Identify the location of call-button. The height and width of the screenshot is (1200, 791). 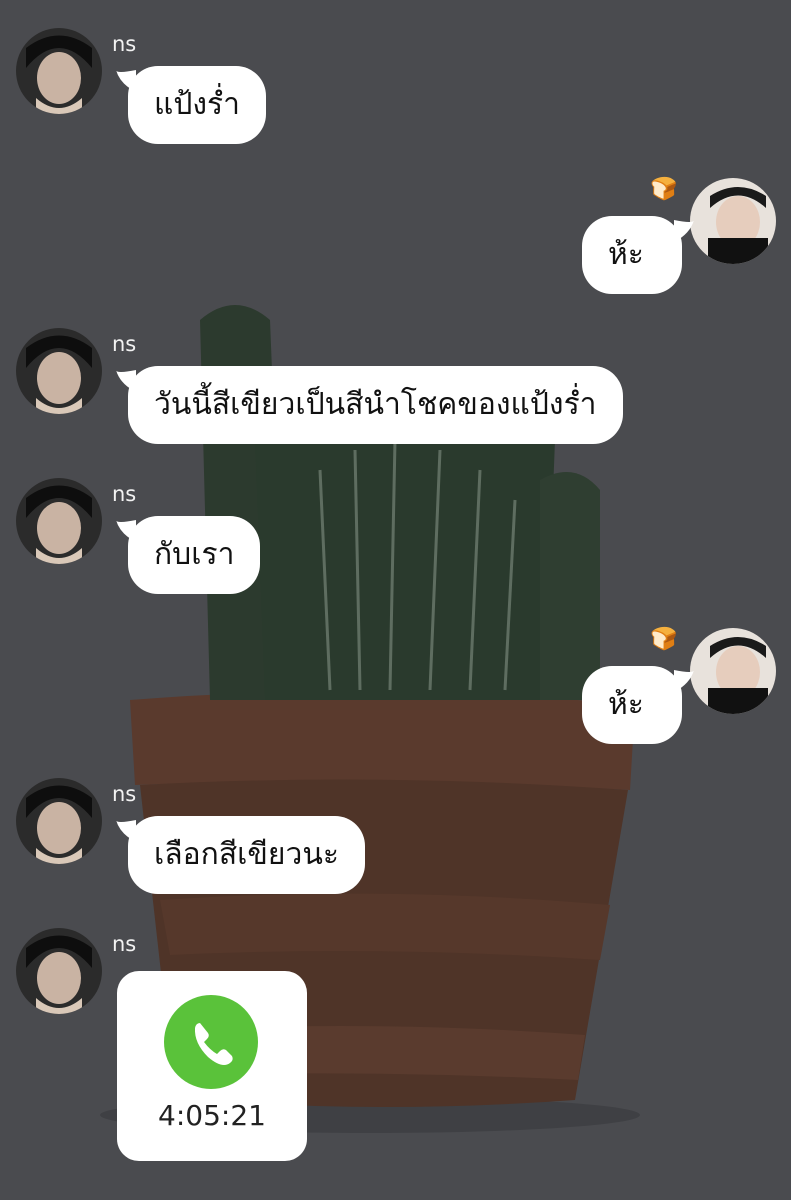
(211, 1042).